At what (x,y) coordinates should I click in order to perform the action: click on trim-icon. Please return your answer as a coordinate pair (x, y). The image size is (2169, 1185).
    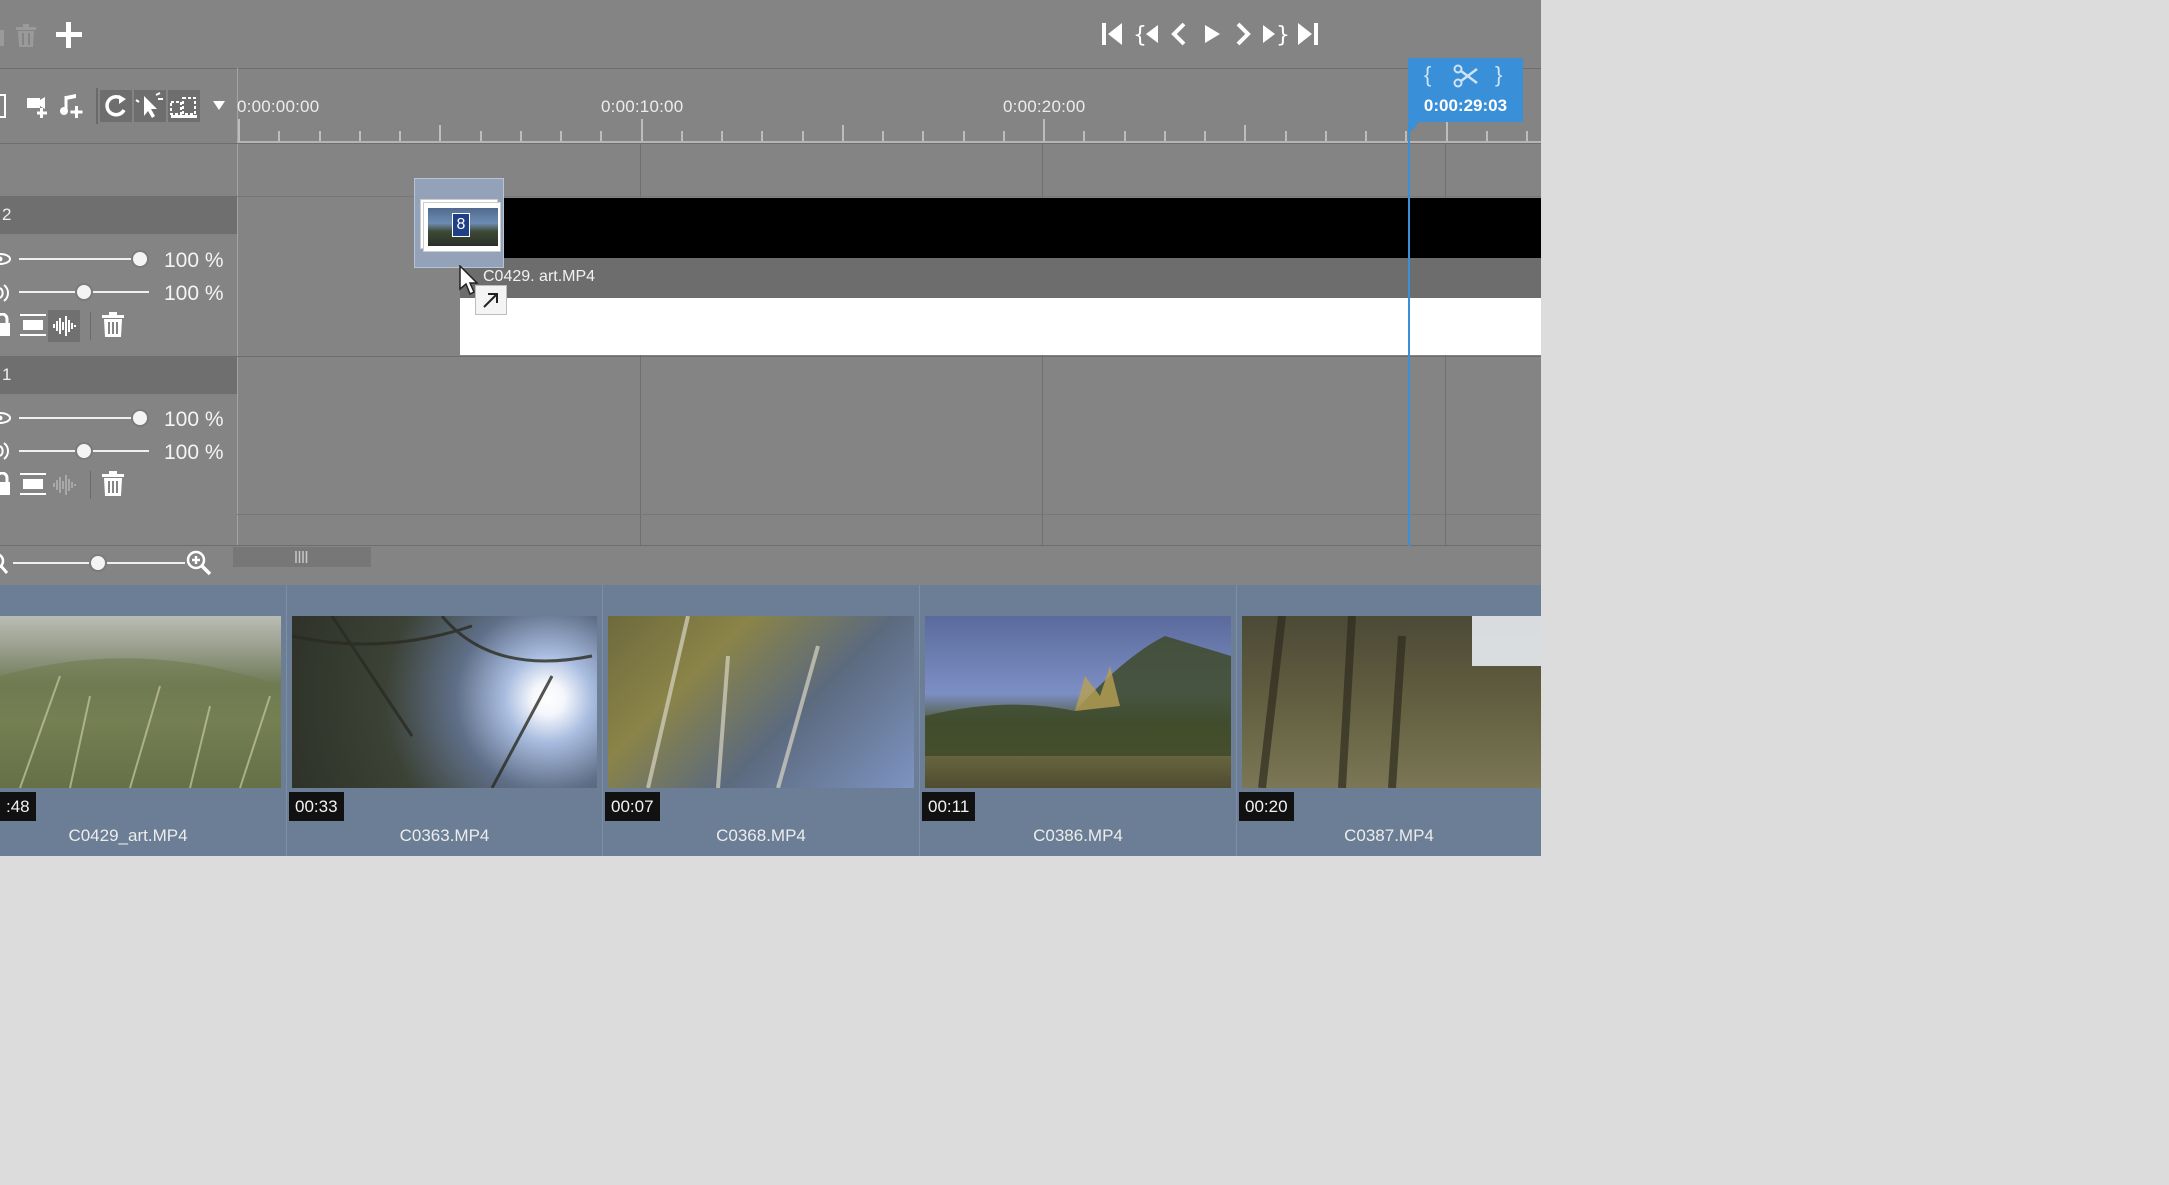
    Looking at the image, I should click on (184, 106).